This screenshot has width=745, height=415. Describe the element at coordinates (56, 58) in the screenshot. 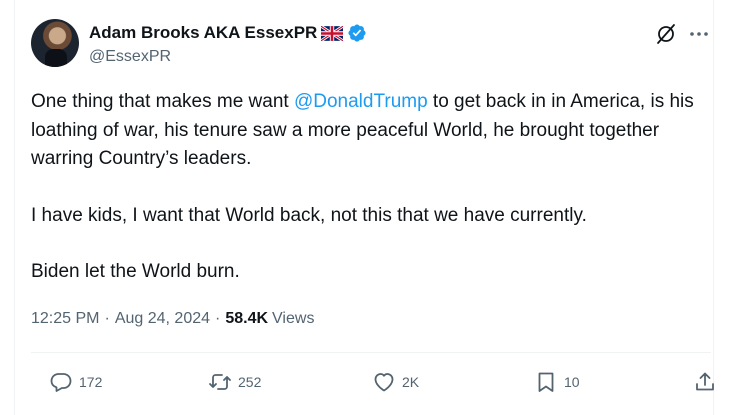

I see `avatar-suit` at that location.